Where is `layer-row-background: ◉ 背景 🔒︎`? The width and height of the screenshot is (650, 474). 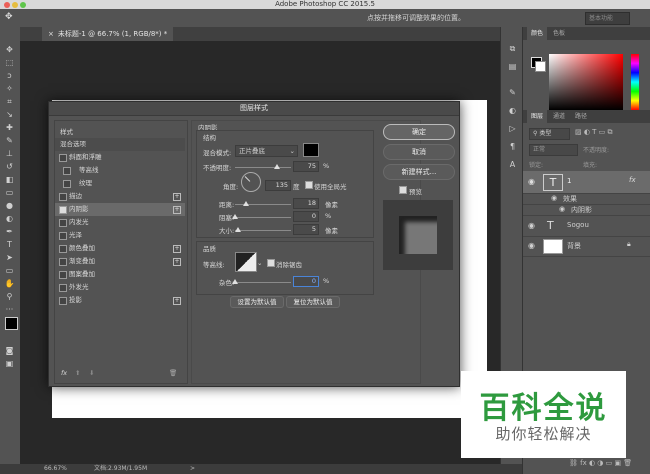
layer-row-background: ◉ 背景 🔒︎ is located at coordinates (586, 246).